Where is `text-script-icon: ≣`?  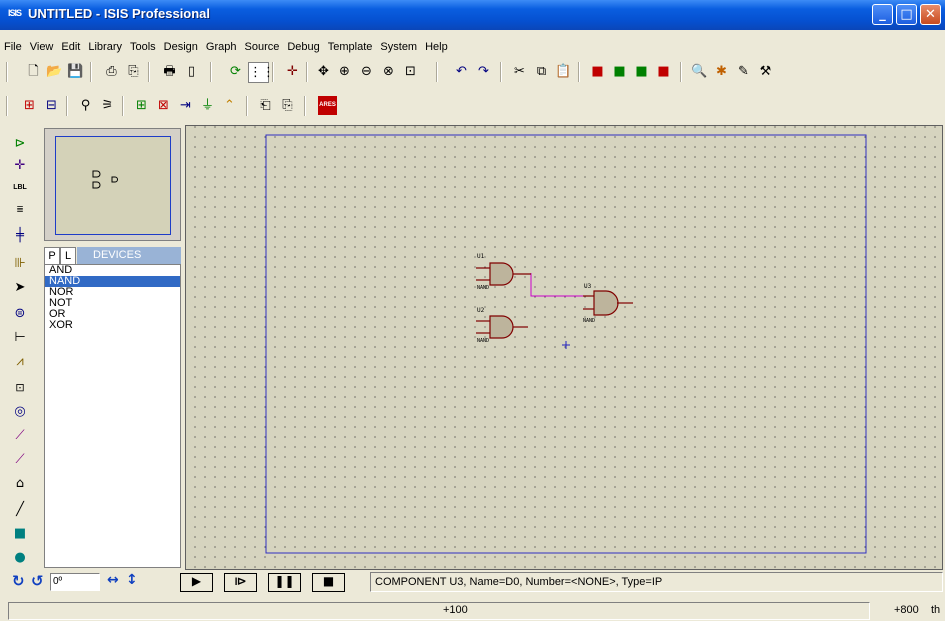 text-script-icon: ≣ is located at coordinates (20, 210).